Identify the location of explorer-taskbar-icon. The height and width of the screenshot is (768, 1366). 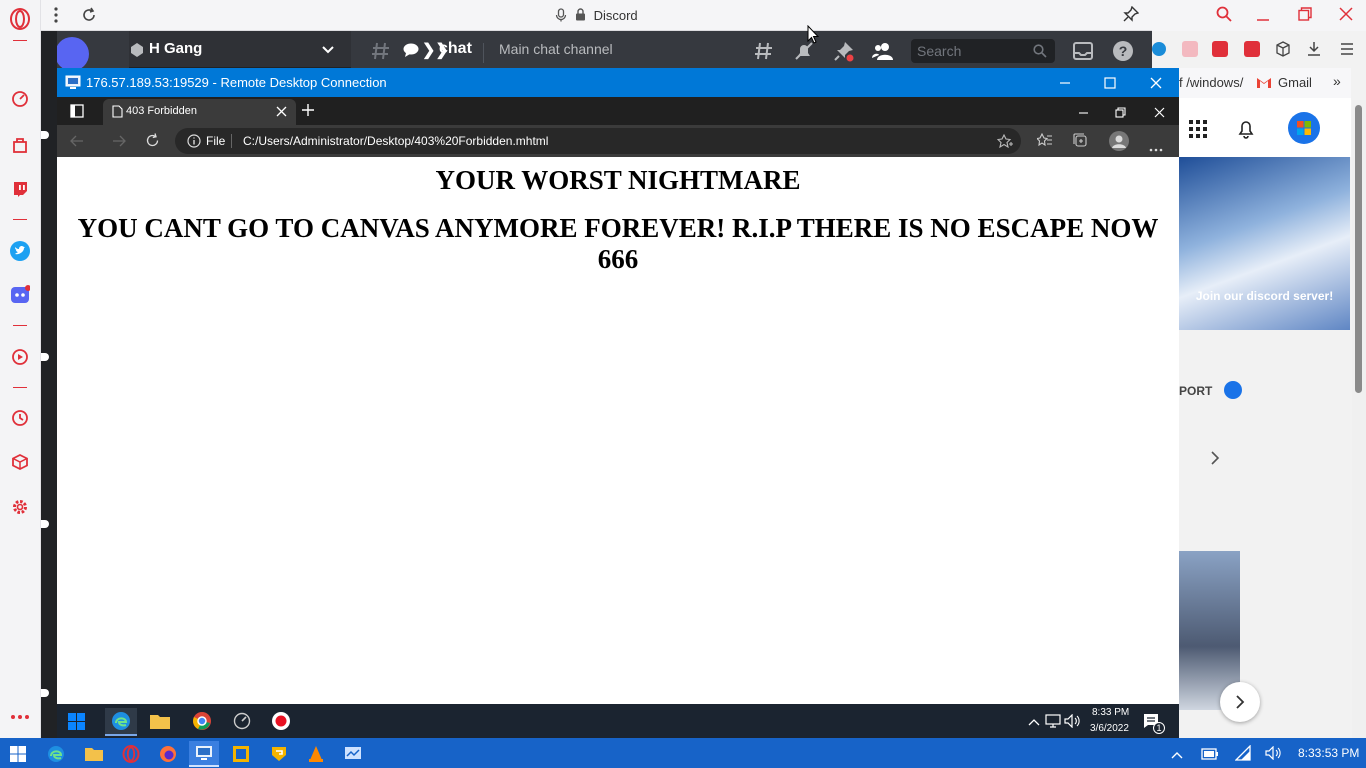
(94, 754).